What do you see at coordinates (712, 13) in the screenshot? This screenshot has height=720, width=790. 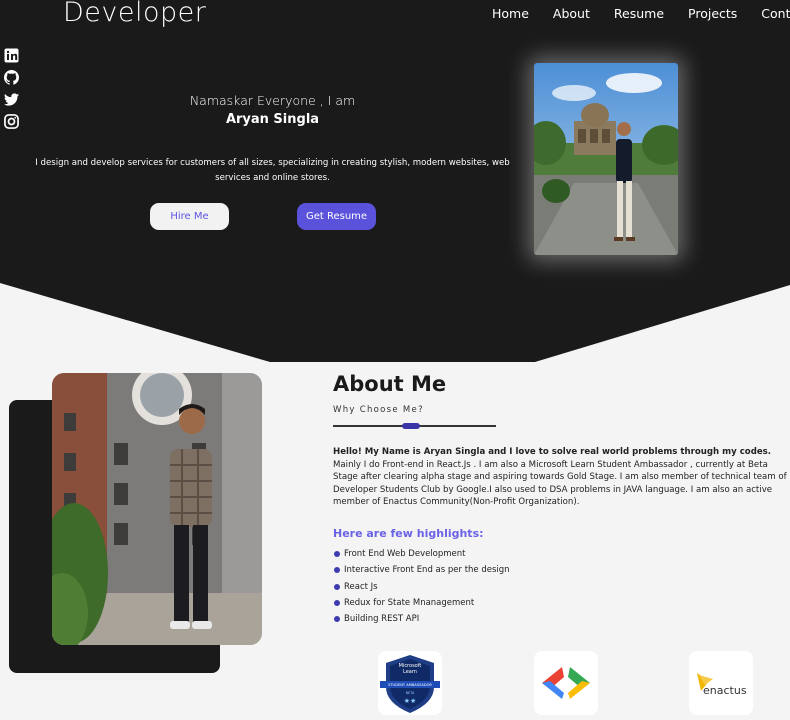 I see `nav-projects: Projects` at bounding box center [712, 13].